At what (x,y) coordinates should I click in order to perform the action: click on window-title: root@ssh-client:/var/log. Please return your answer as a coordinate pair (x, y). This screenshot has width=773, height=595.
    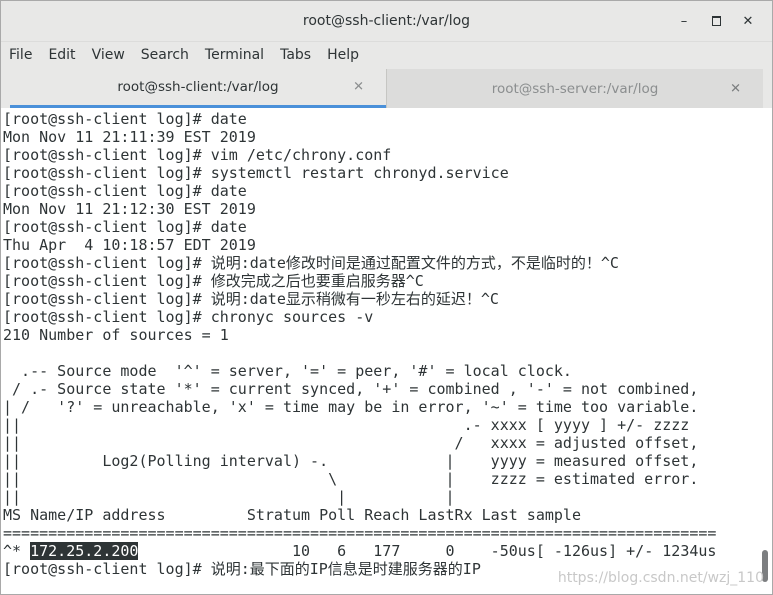
    Looking at the image, I should click on (386, 21).